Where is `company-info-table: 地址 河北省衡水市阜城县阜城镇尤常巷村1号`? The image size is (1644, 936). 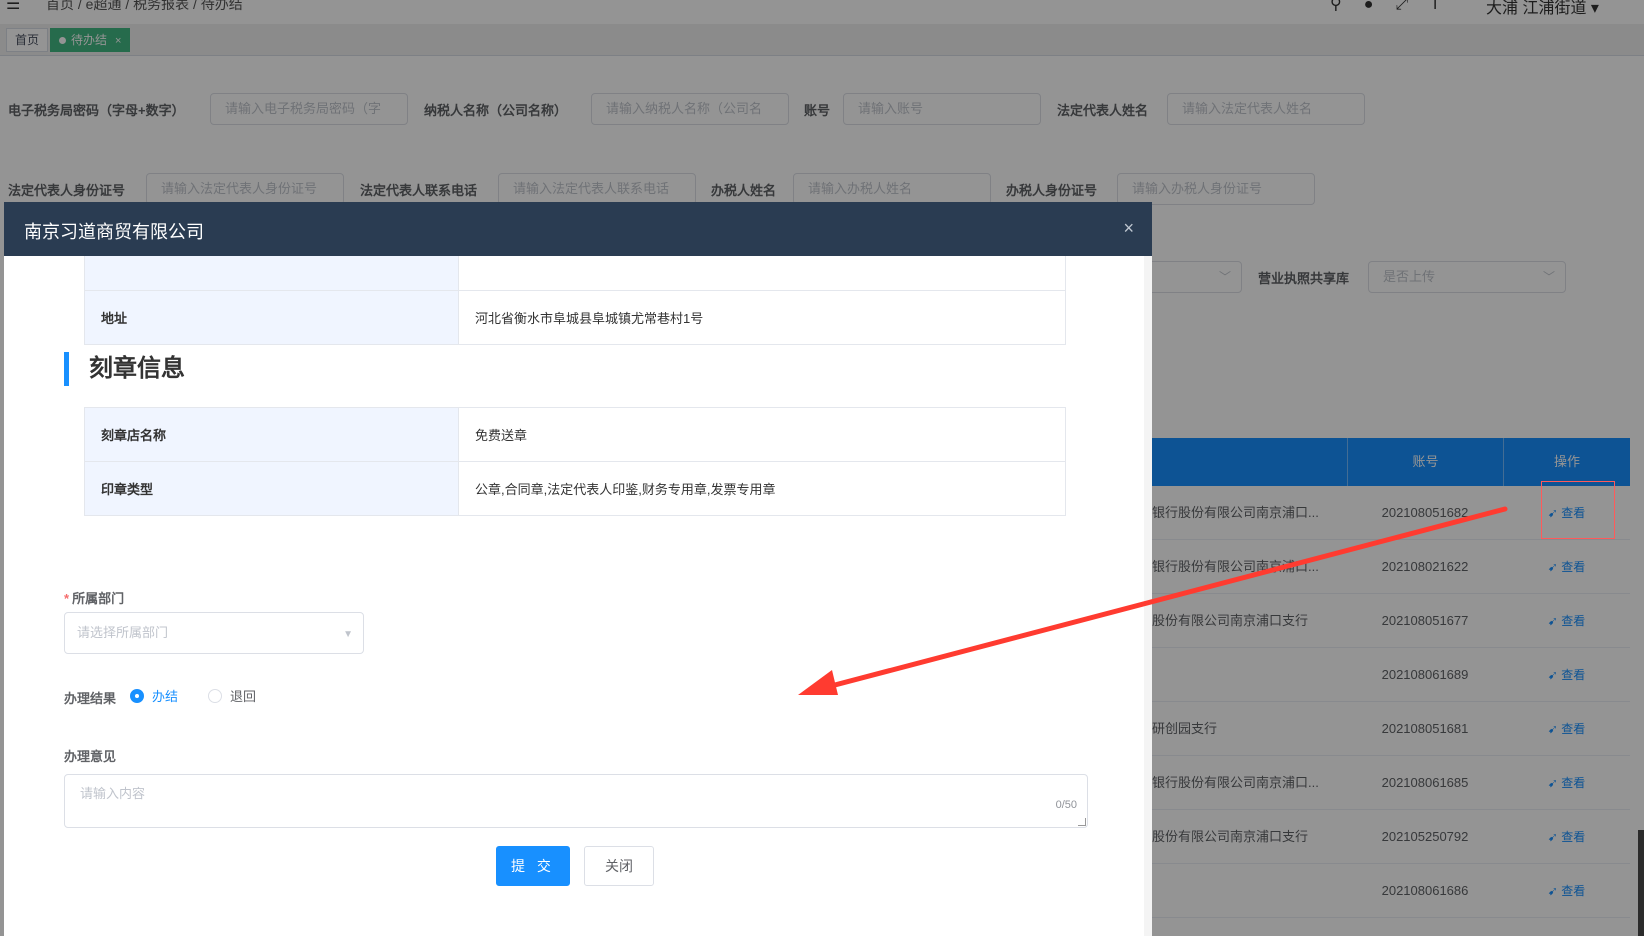
company-info-table: 地址 河北省衡水市阜城县阜城镇尤常巷村1号 is located at coordinates (575, 300).